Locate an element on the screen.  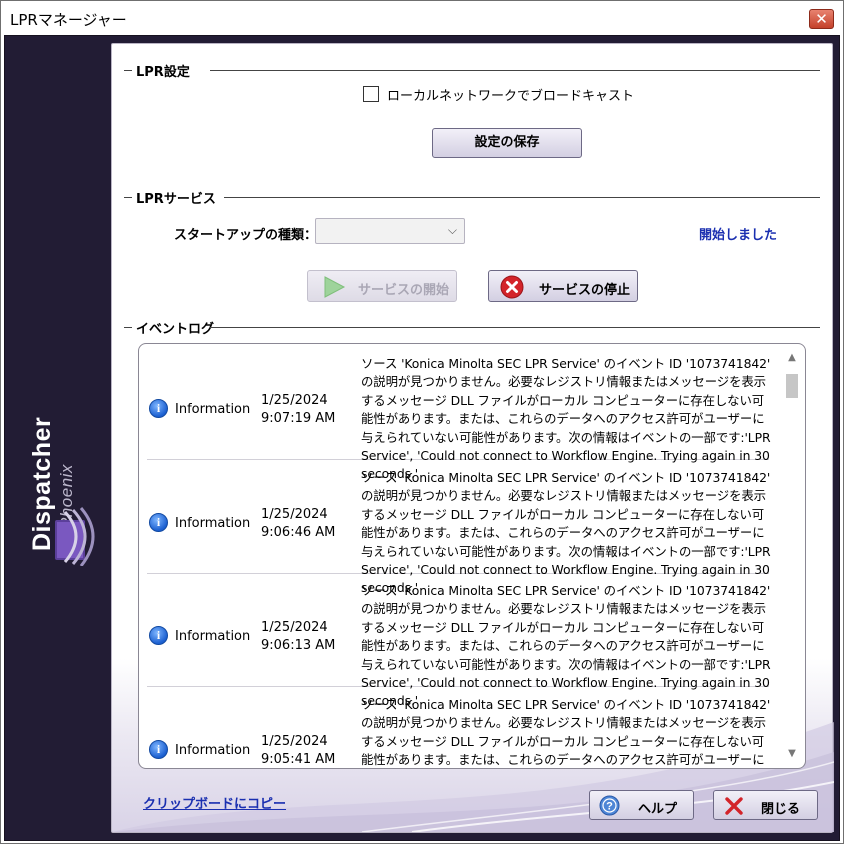
brand-area: Dispatcher Phoenix is located at coordinates (66, 476).